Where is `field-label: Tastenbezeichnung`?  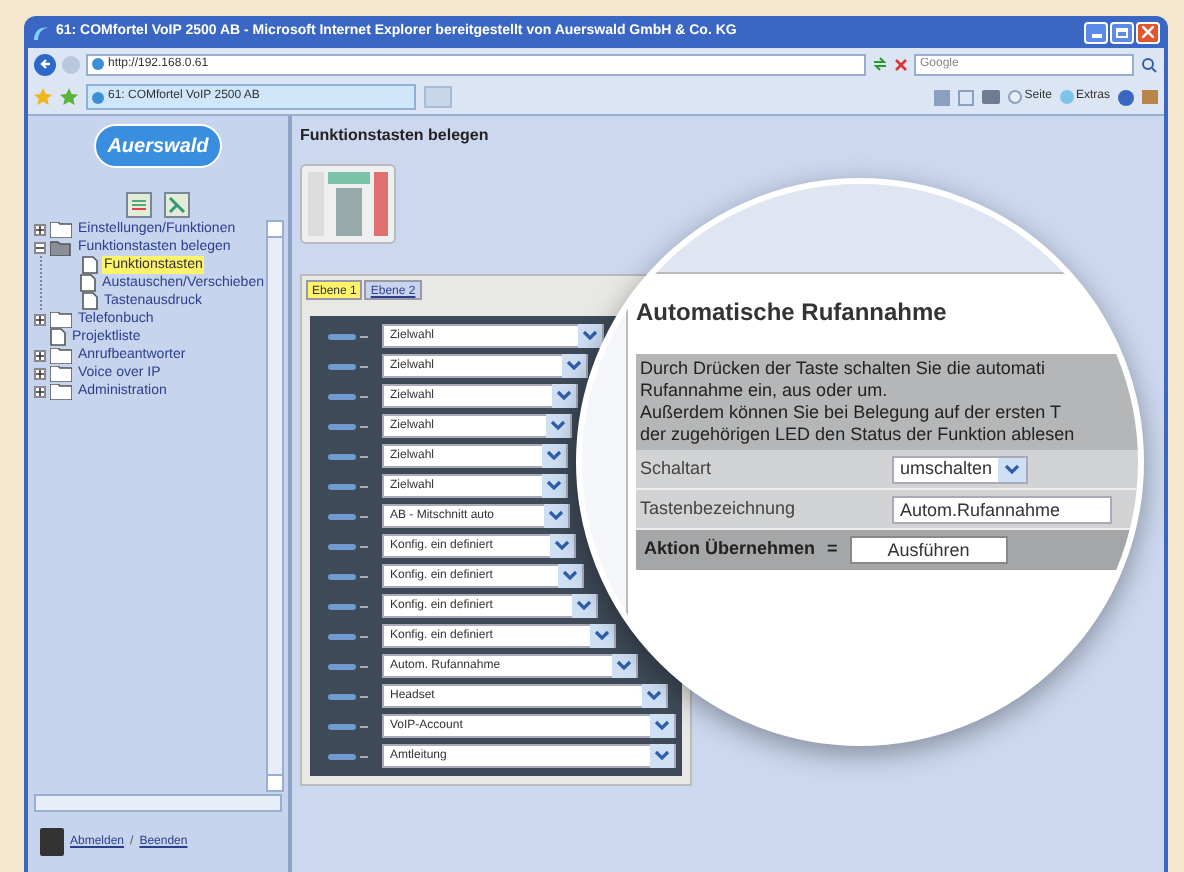
field-label: Tastenbezeichnung is located at coordinates (718, 508).